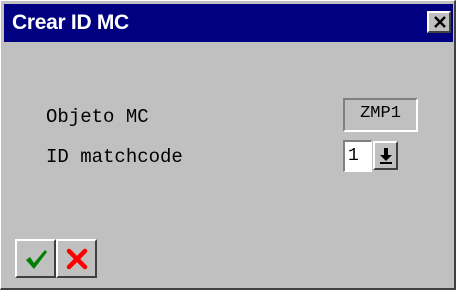 This screenshot has height=297, width=456. I want to click on checkmark-icon, so click(36, 259).